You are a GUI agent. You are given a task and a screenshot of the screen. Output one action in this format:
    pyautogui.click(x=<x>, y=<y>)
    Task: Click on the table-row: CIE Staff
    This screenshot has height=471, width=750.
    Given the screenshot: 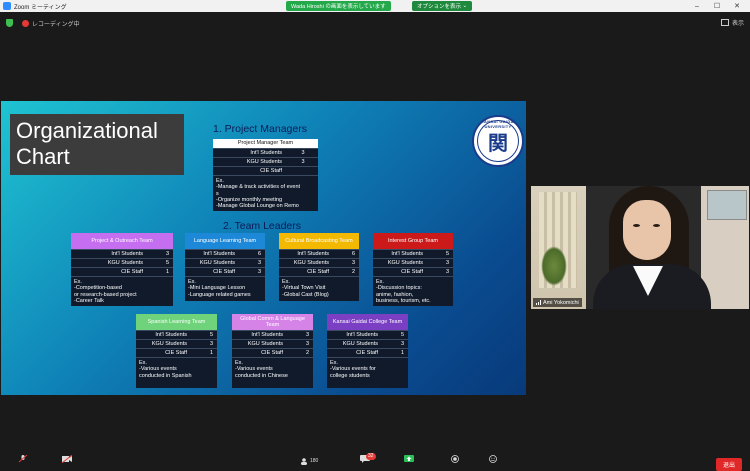 What is the action you would take?
    pyautogui.click(x=265, y=170)
    